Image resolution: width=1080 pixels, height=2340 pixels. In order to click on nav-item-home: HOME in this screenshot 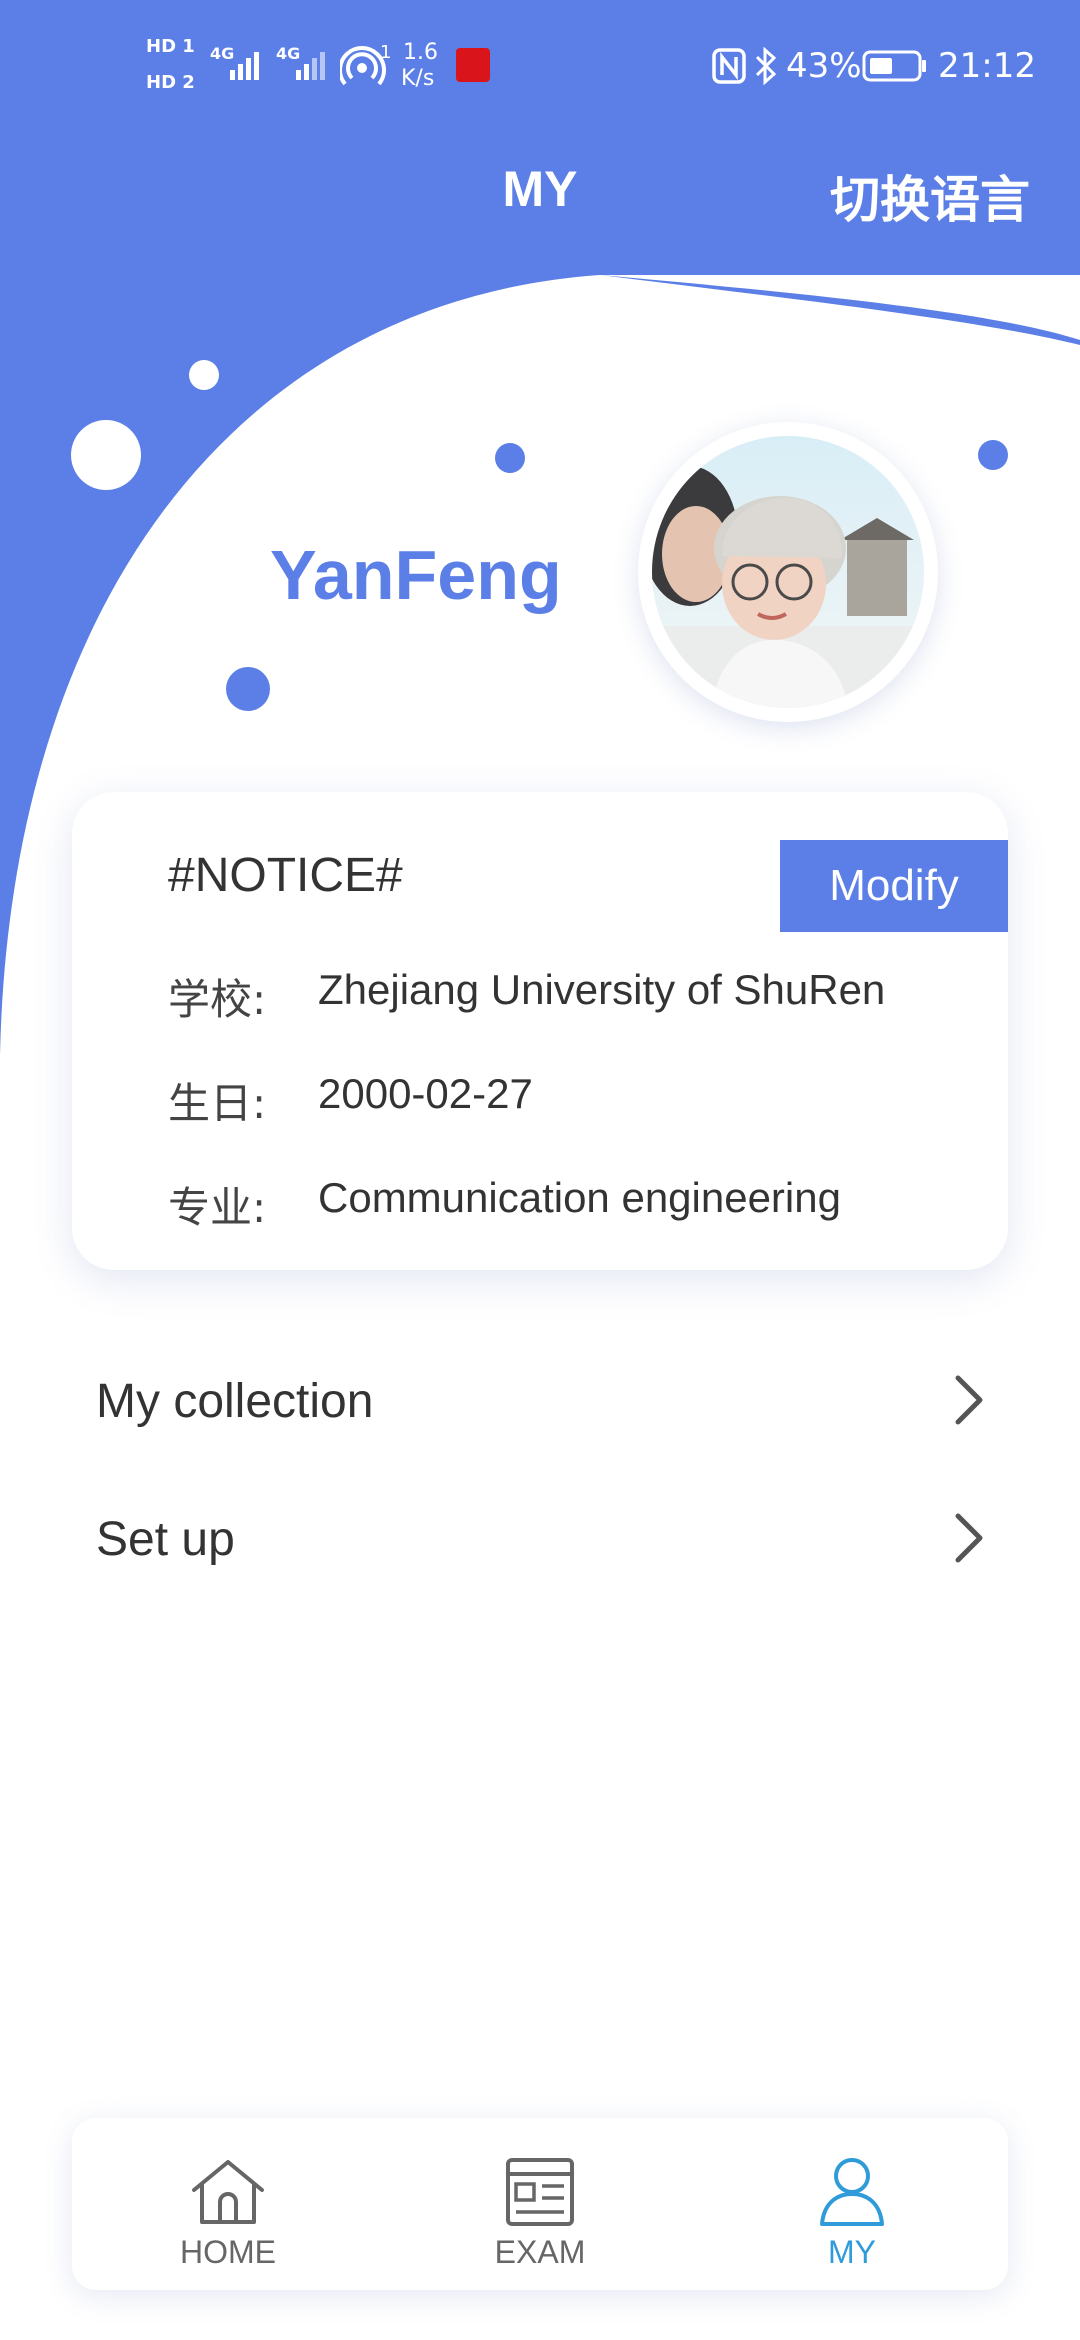, I will do `click(228, 2204)`.